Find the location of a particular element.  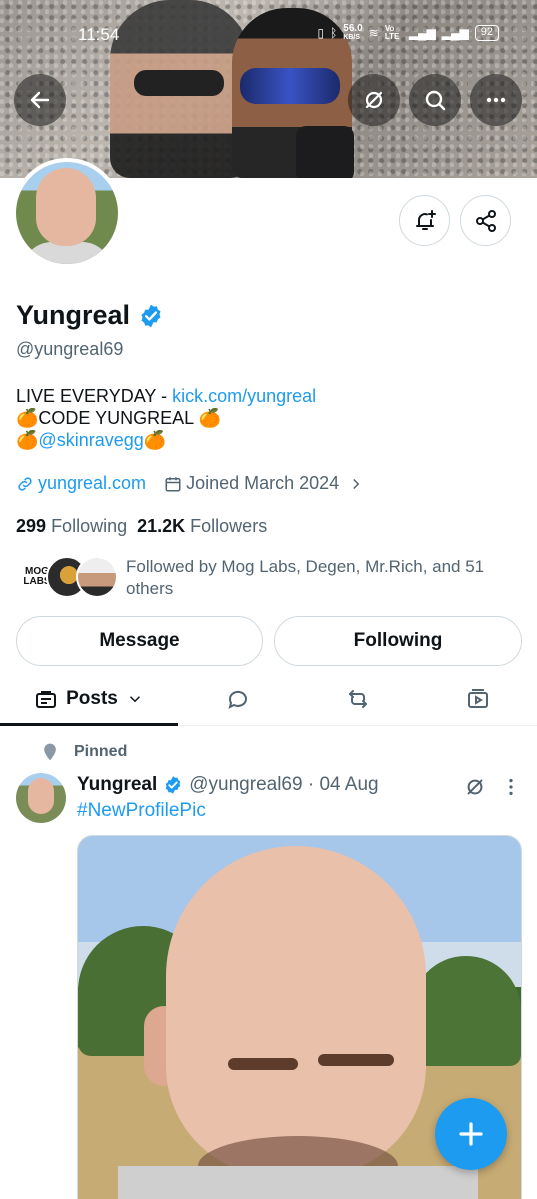

chevron-down-icon is located at coordinates (134, 699).